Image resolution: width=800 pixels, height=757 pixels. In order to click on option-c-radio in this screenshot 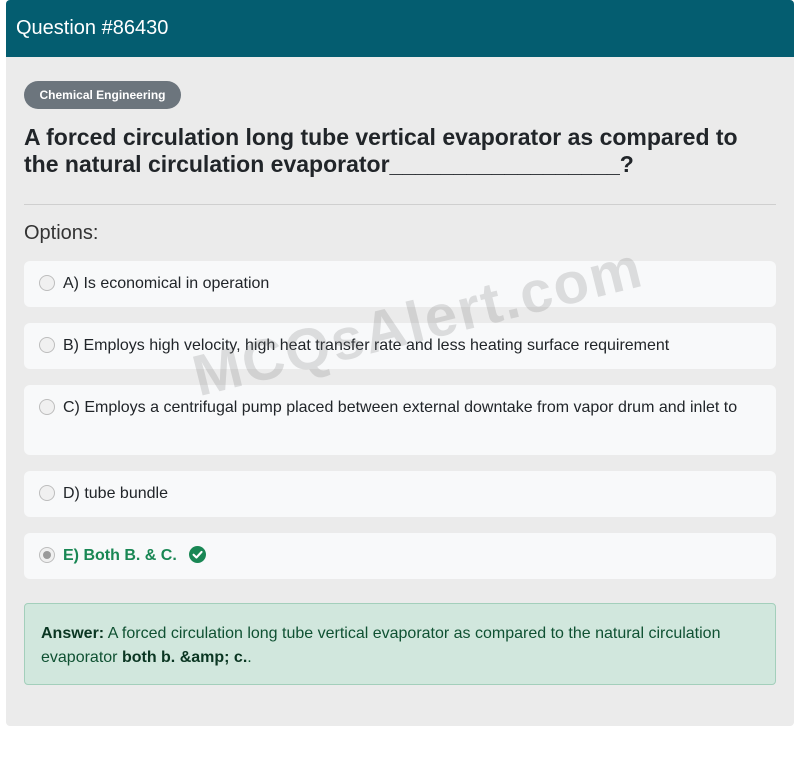, I will do `click(47, 407)`.